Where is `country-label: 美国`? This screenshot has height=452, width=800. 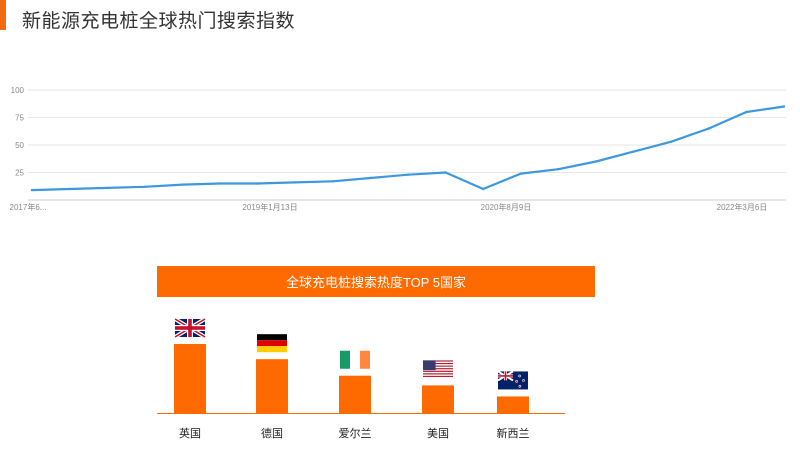
country-label: 美国 is located at coordinates (438, 434).